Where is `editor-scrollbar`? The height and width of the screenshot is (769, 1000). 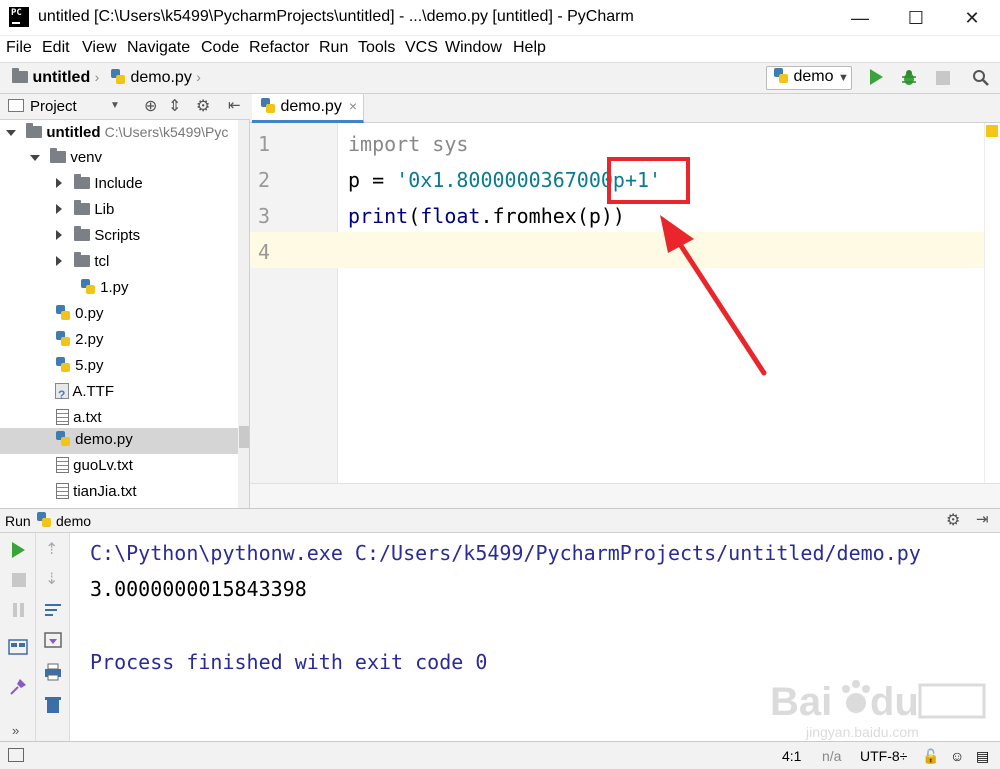
editor-scrollbar is located at coordinates (992, 303).